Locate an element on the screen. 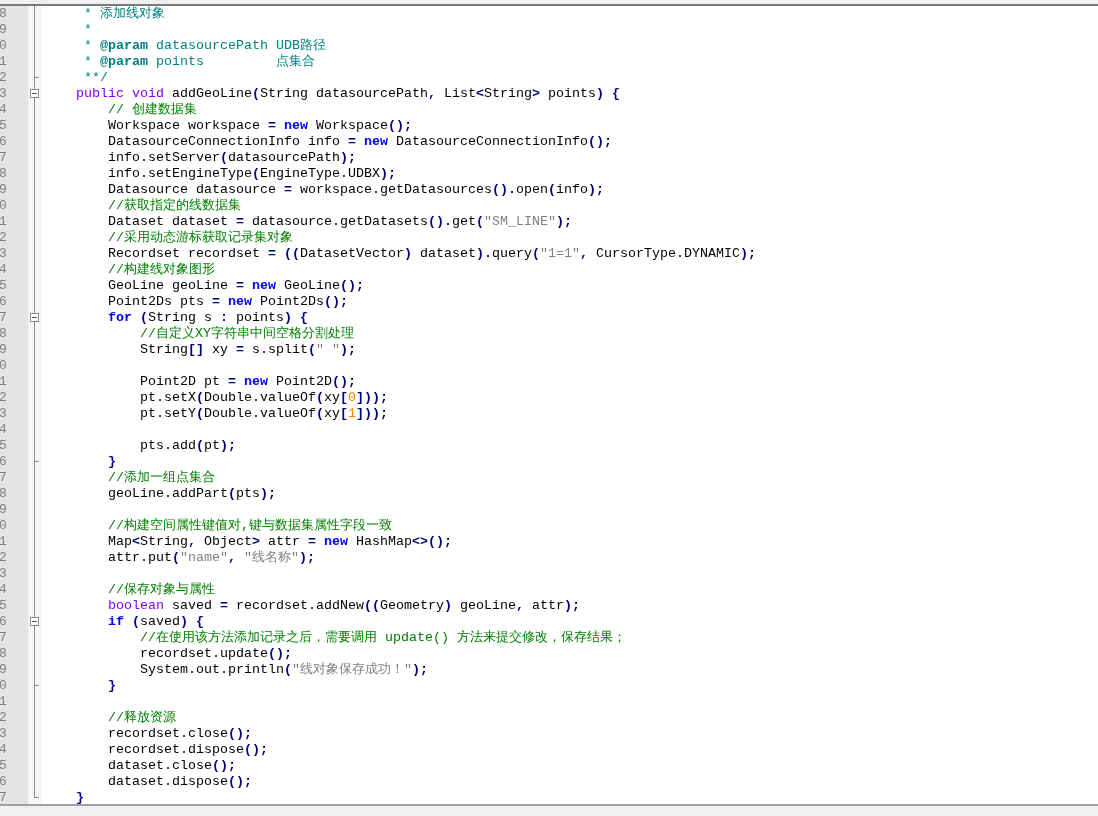 The height and width of the screenshot is (816, 1098). code-line: for (String s : points) { is located at coordinates (207, 318).